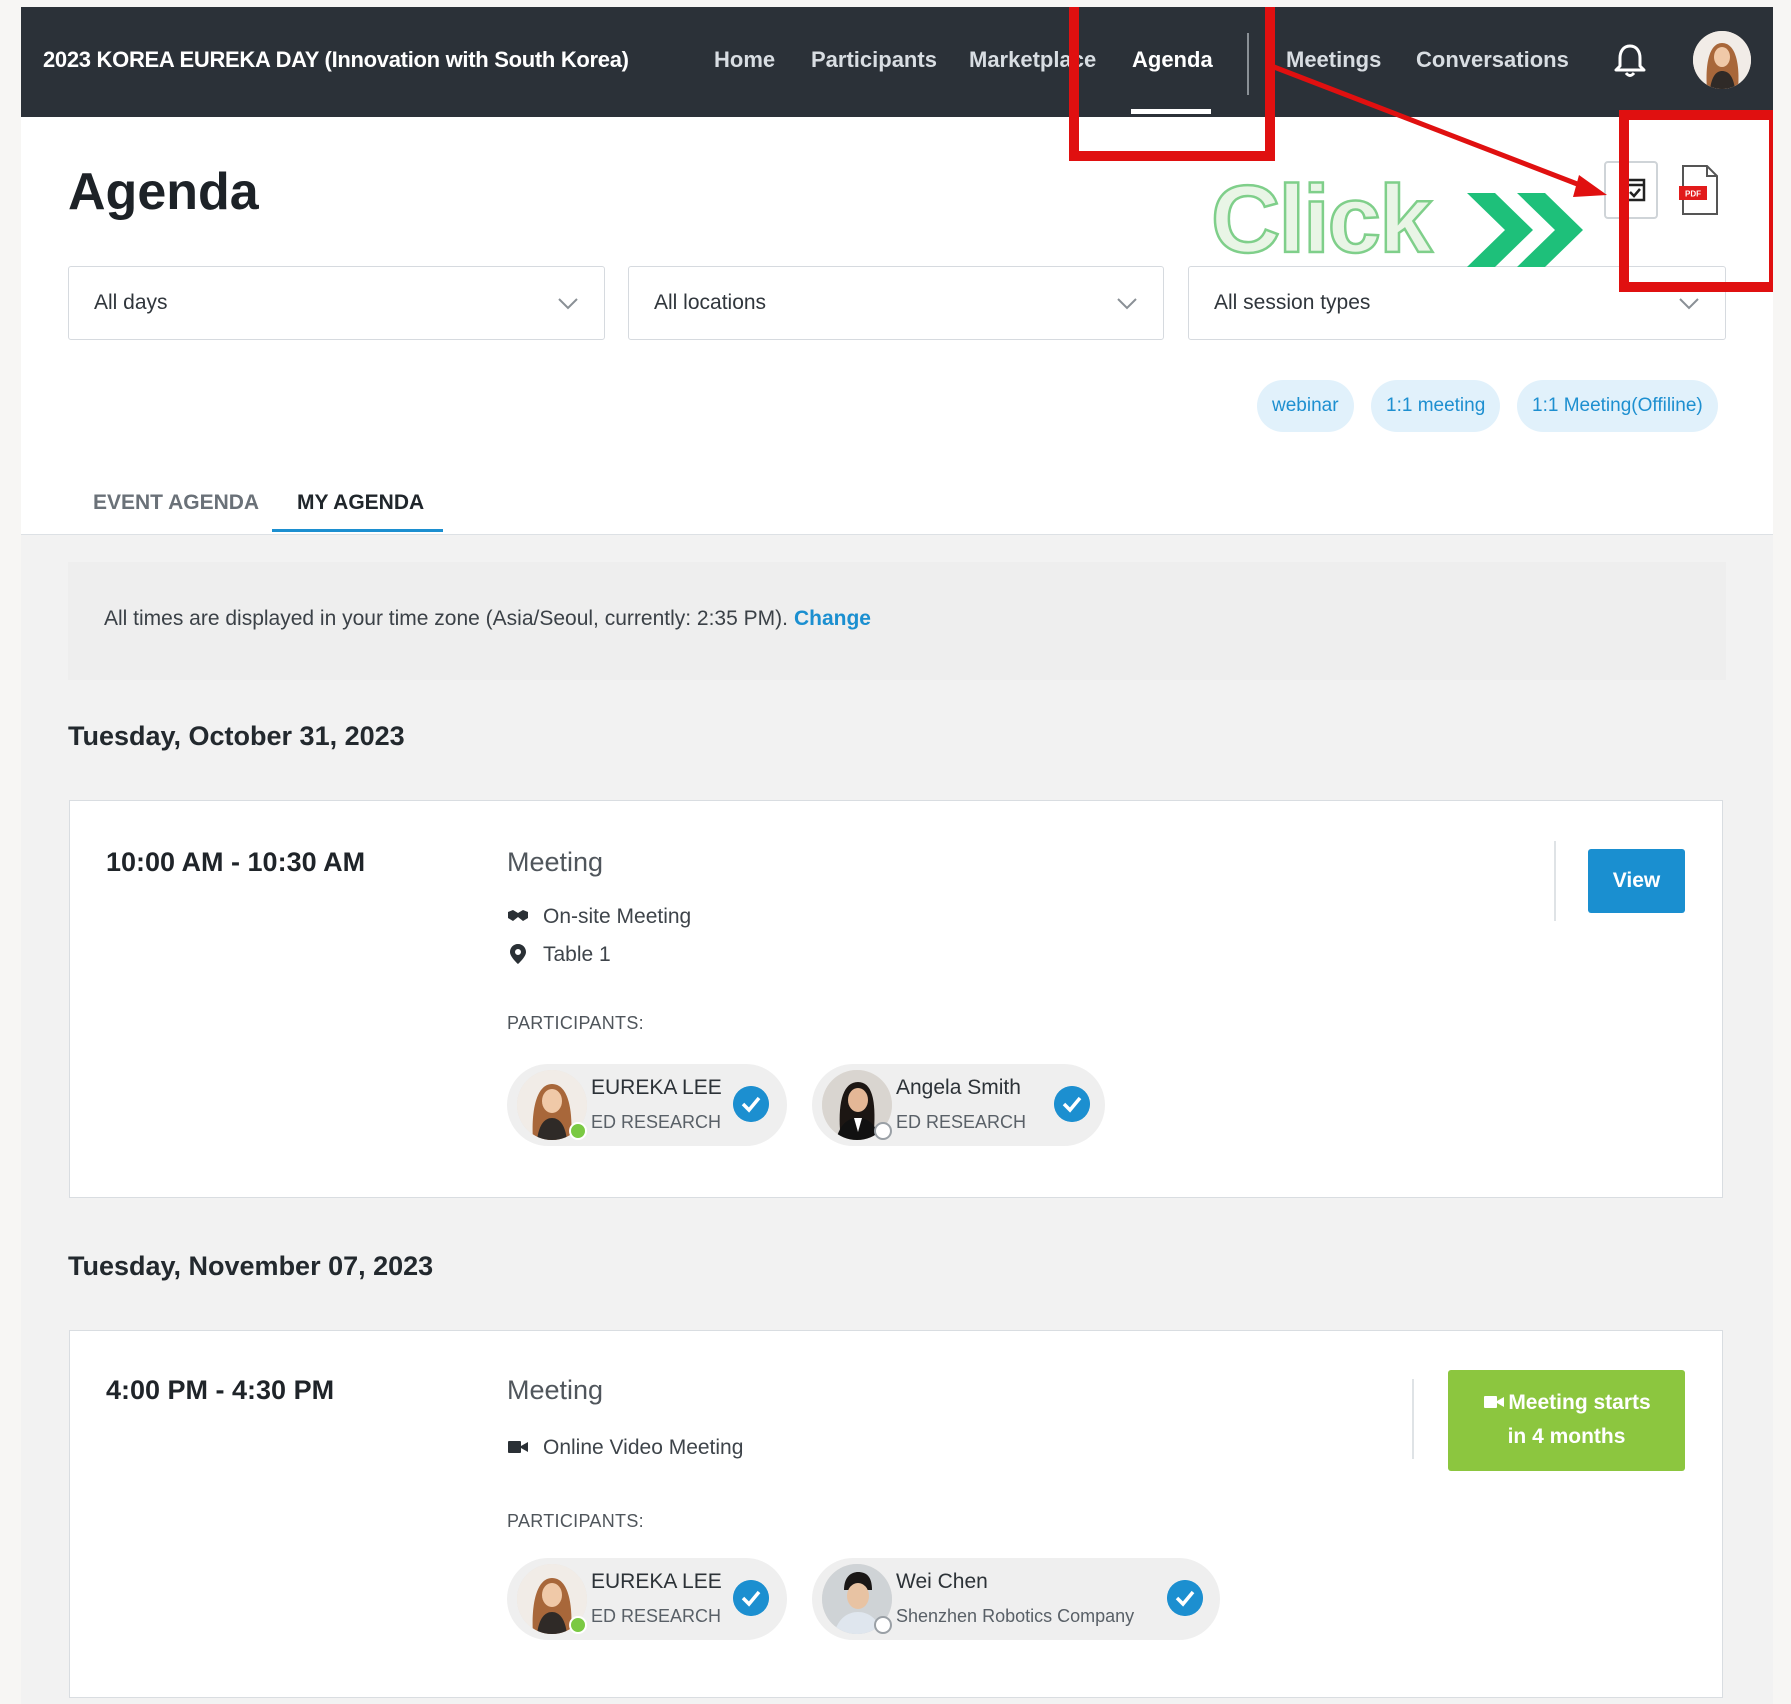 The height and width of the screenshot is (1704, 1791). Describe the element at coordinates (163, 192) in the screenshot. I see `page-title: Agenda` at that location.